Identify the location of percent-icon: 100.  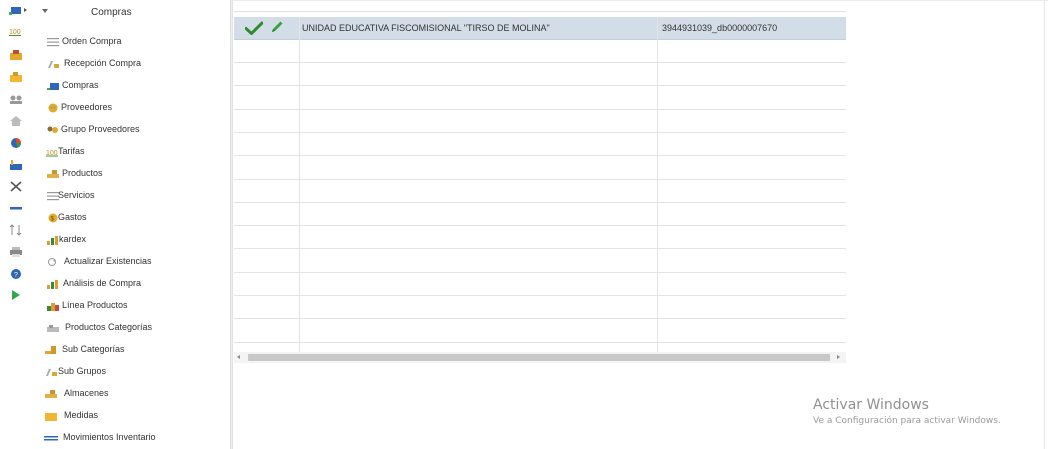
(16, 32).